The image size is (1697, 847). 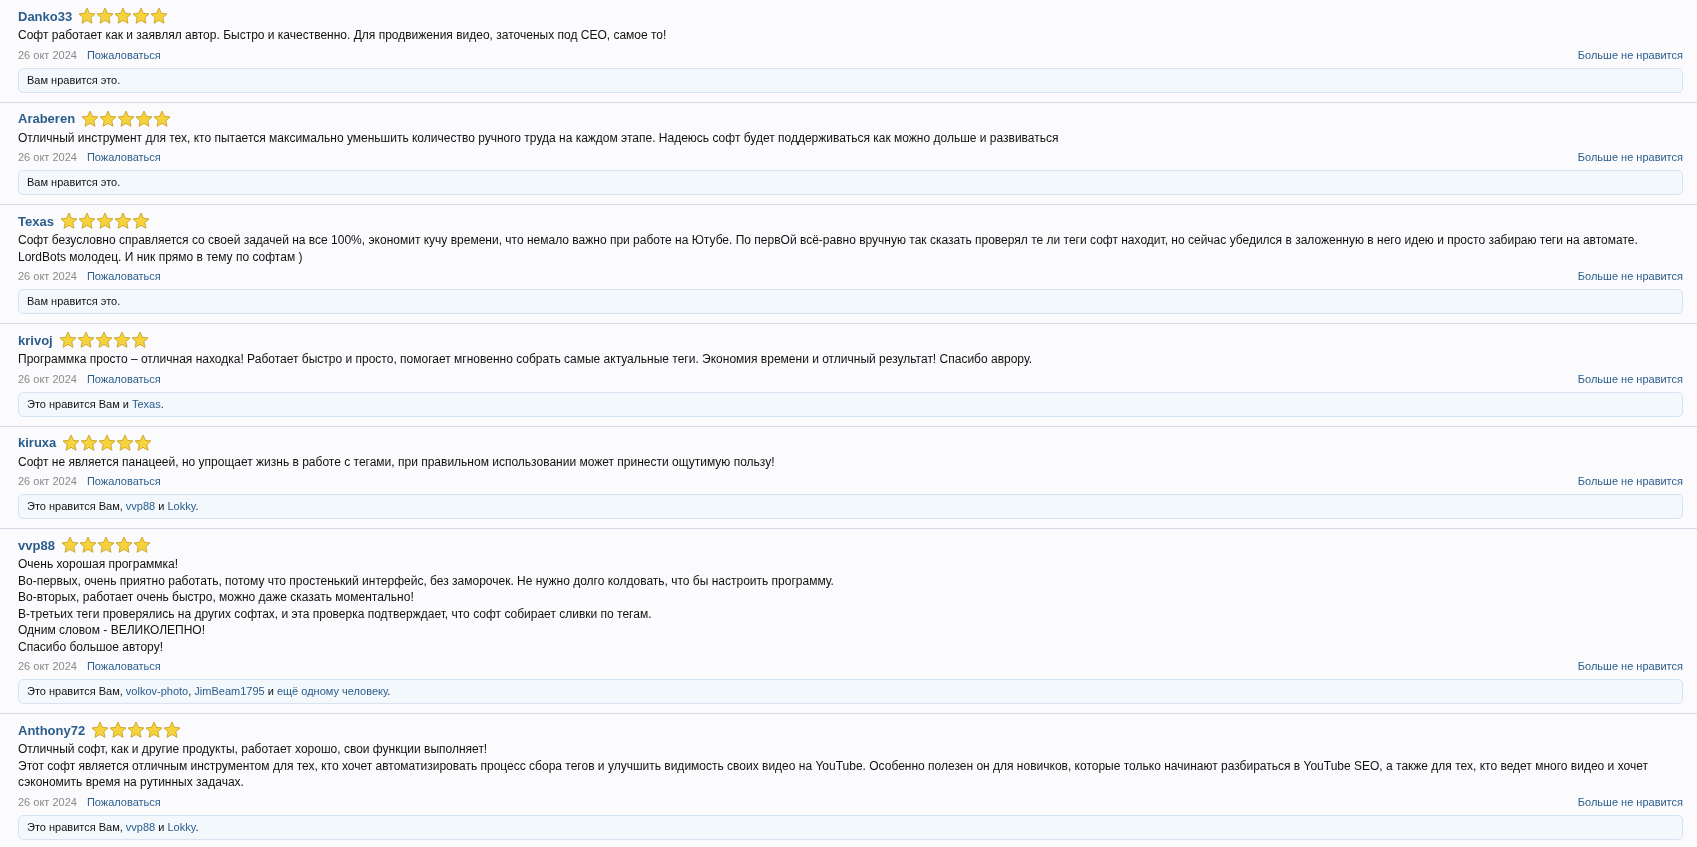 What do you see at coordinates (52, 730) in the screenshot?
I see `author-link: Anthony72` at bounding box center [52, 730].